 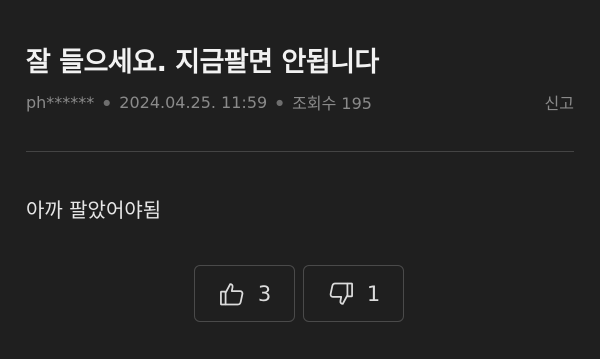 What do you see at coordinates (60, 102) in the screenshot?
I see `author-name: ph******` at bounding box center [60, 102].